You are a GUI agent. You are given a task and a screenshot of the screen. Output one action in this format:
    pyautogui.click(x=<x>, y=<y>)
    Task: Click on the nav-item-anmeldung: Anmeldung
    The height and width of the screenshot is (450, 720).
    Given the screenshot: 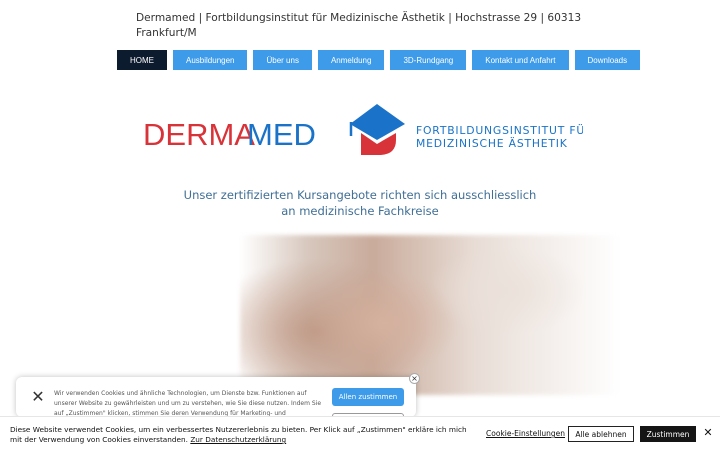 What is the action you would take?
    pyautogui.click(x=351, y=60)
    